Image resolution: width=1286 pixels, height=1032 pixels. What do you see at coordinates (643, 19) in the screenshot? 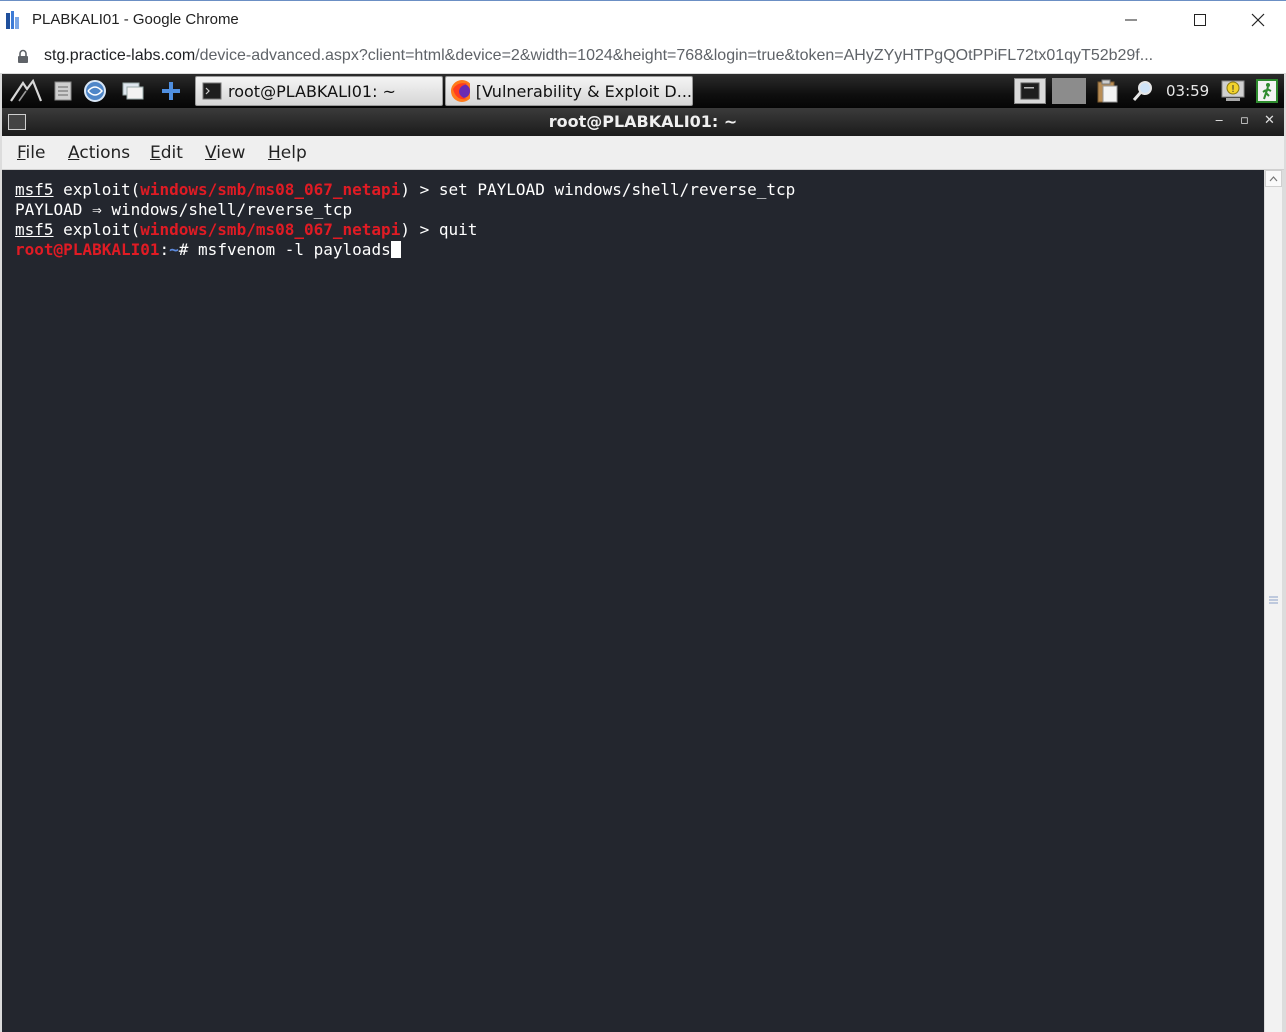
I see `browser-title-bar: PLABKALI01 - Google Chrome` at bounding box center [643, 19].